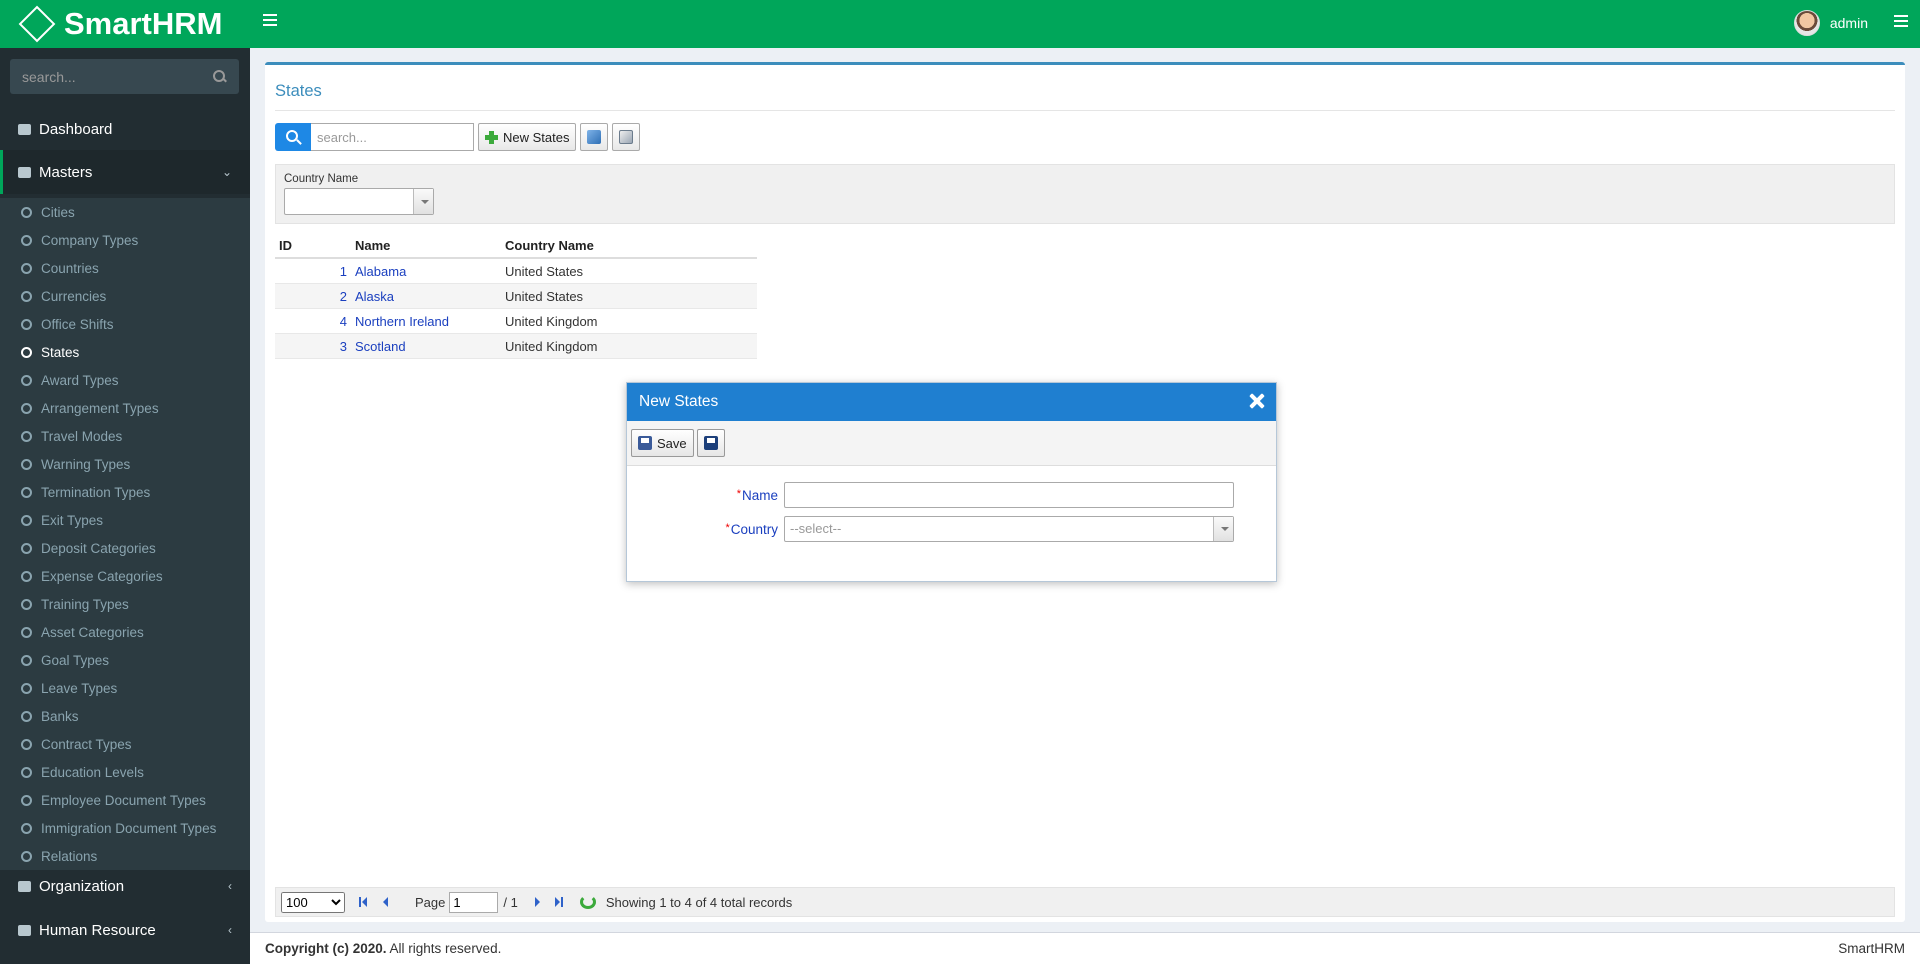 This screenshot has height=964, width=1920. I want to click on sidebar-search, so click(124, 76).